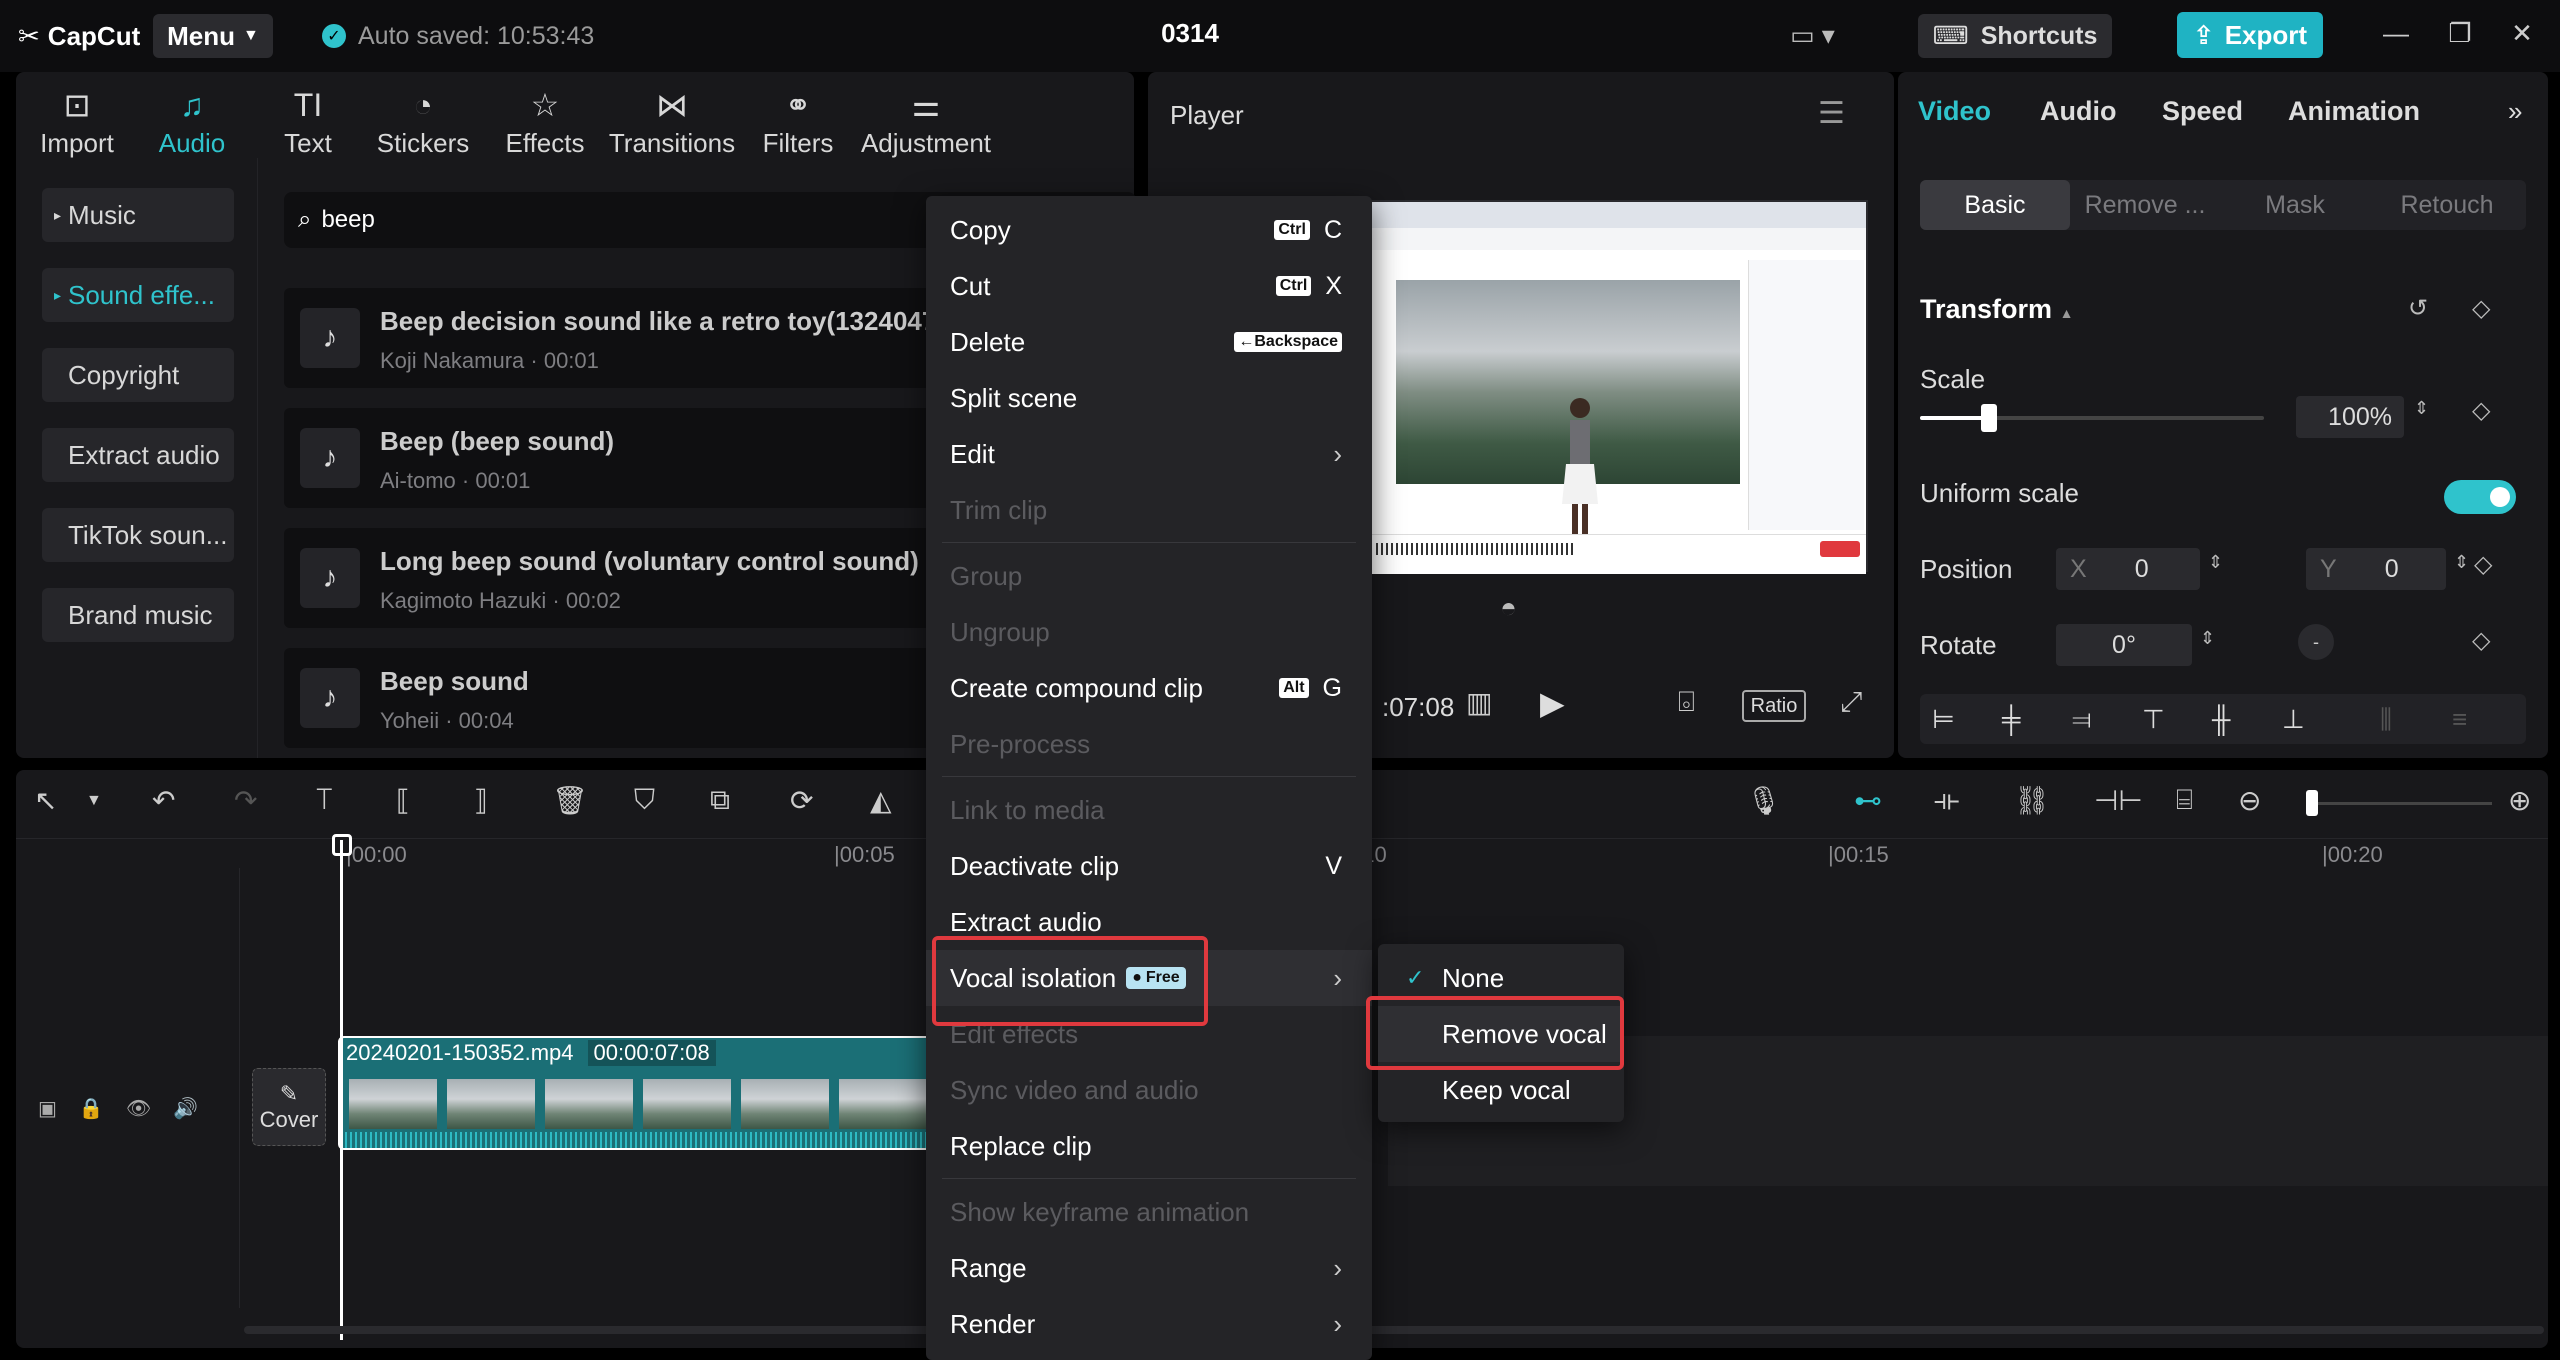 The height and width of the screenshot is (1360, 2560). Describe the element at coordinates (1190, 33) in the screenshot. I see `project-title: 0314` at that location.